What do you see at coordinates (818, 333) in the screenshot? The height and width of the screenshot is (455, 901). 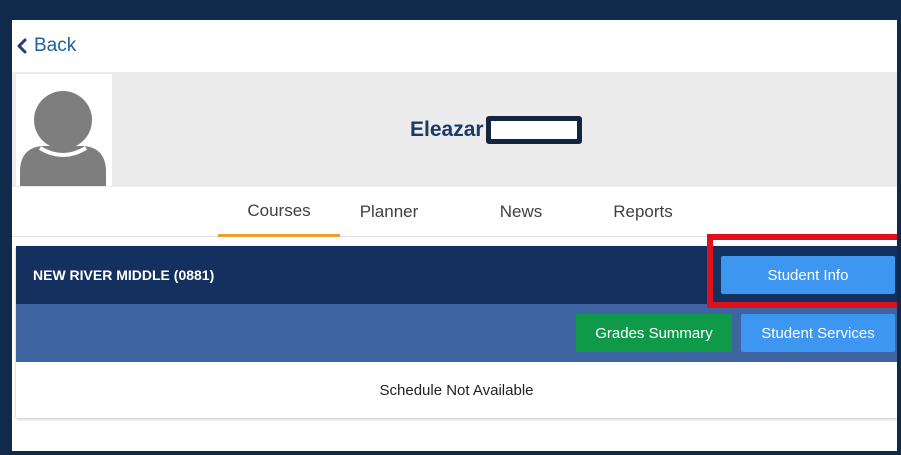 I see `student-services-button: Student Services` at bounding box center [818, 333].